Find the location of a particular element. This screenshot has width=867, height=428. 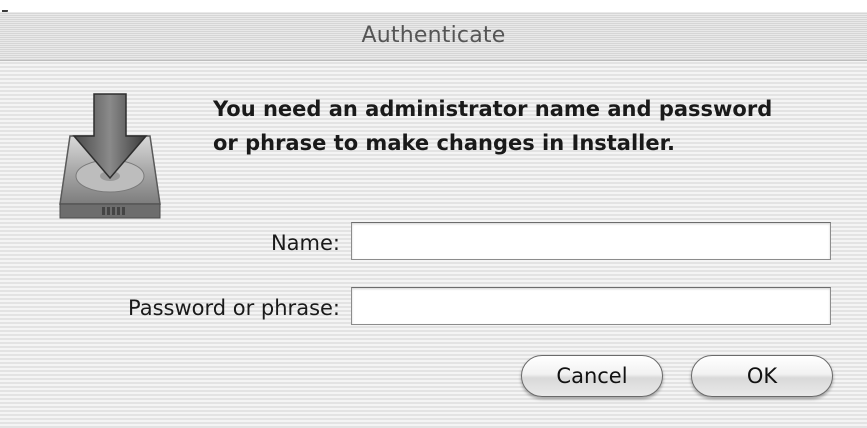

title-bar: Authenticate is located at coordinates (433, 36).